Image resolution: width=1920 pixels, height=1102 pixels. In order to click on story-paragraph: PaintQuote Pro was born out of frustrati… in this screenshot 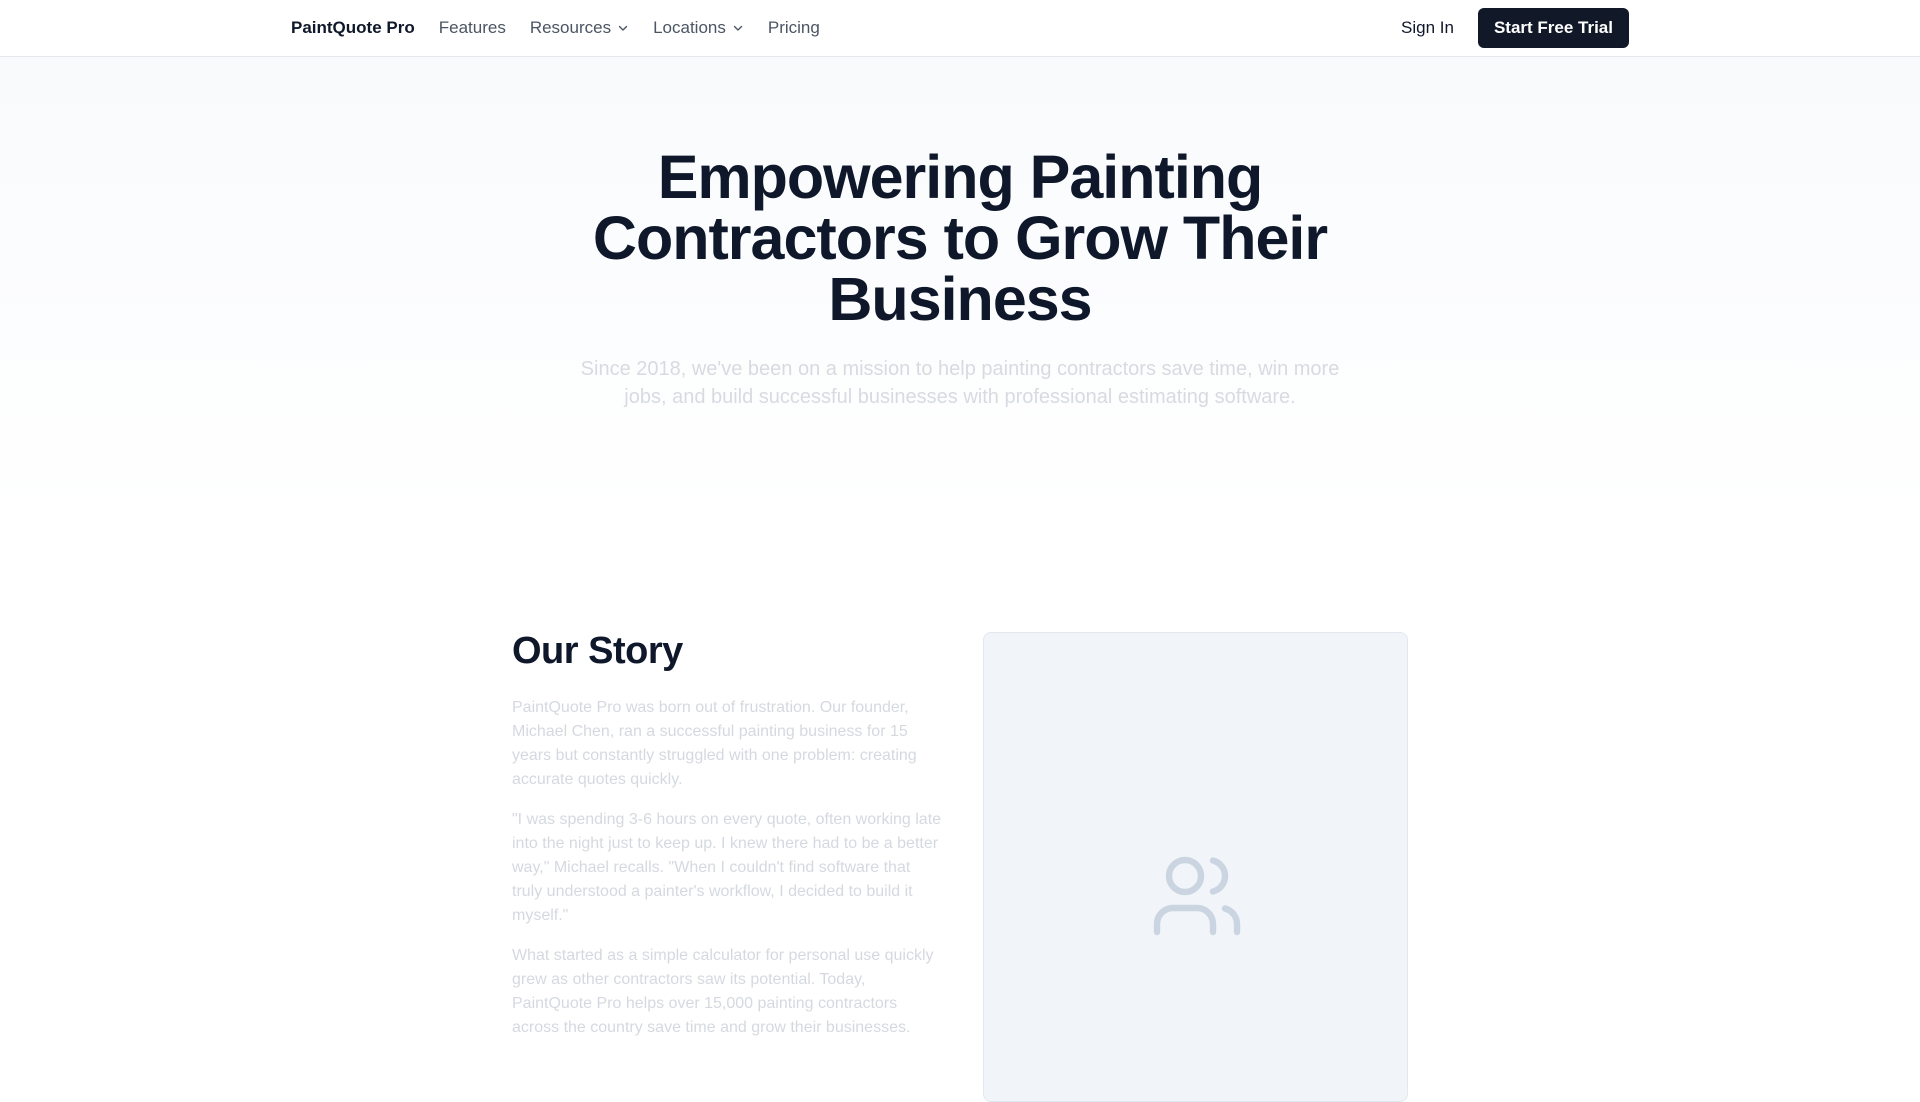, I will do `click(714, 743)`.